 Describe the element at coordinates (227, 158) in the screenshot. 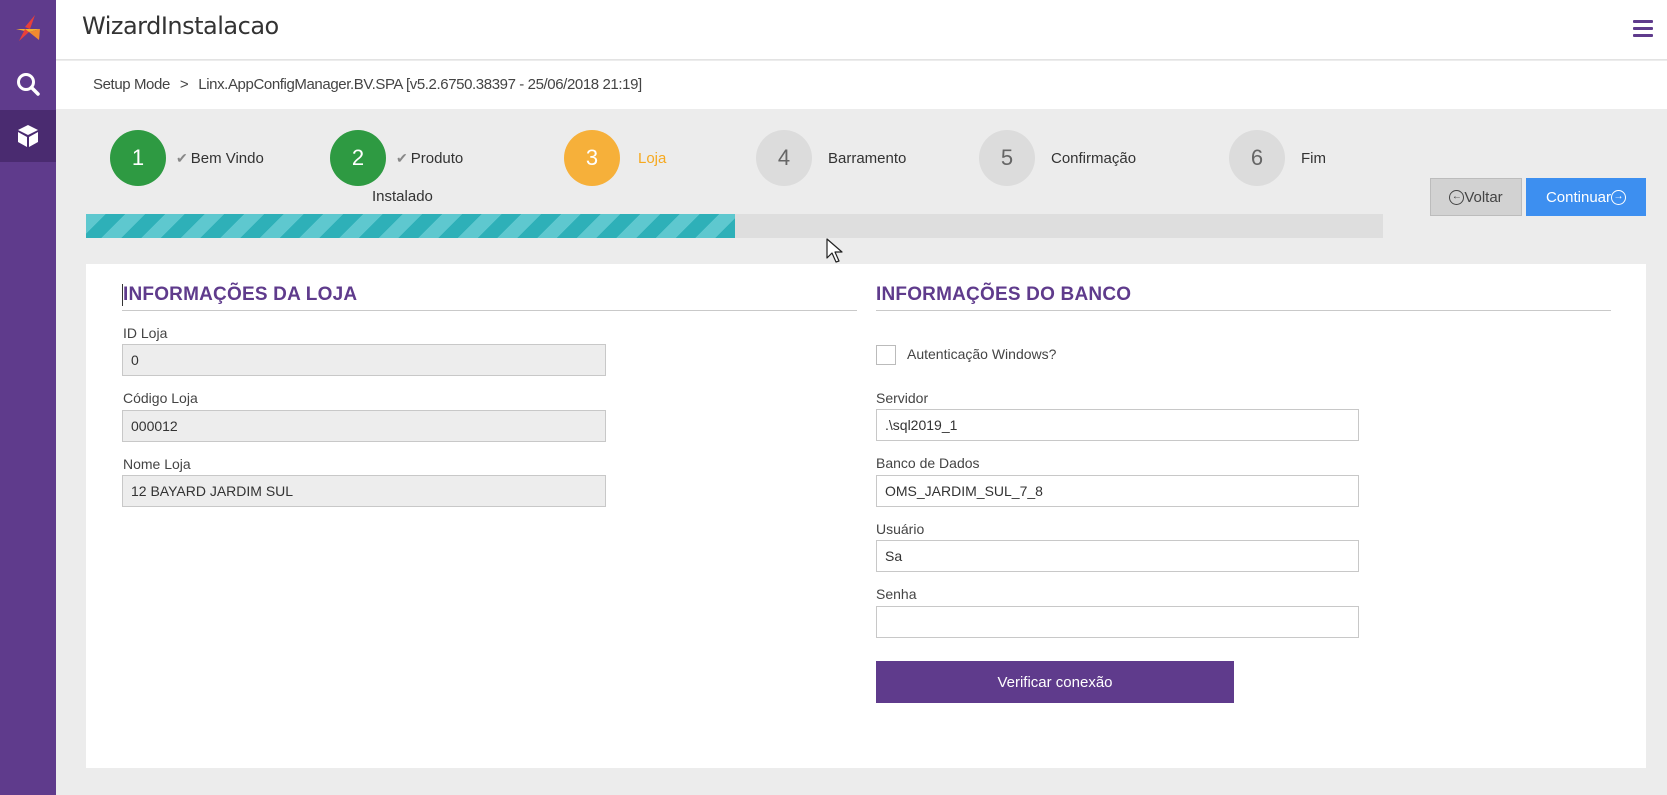

I see `step-label: Bem Vindo` at that location.